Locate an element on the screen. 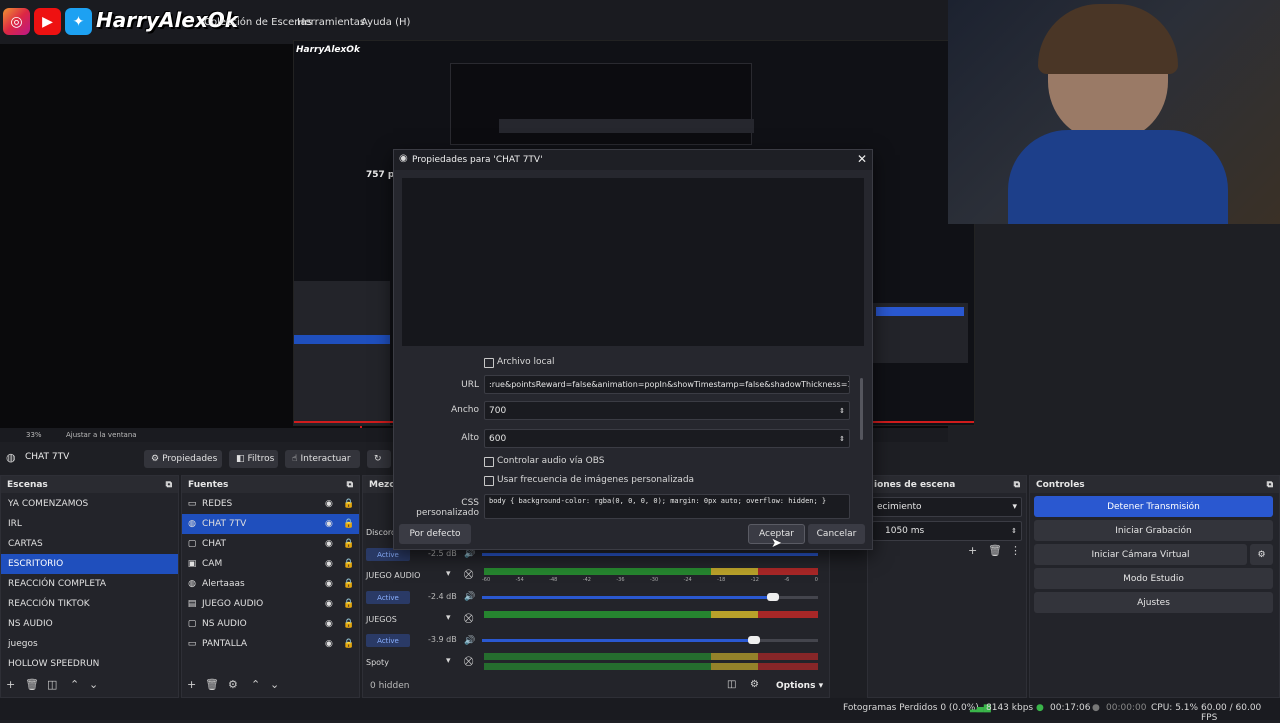 This screenshot has width=1280, height=723. scene-item: IRL is located at coordinates (89, 524).